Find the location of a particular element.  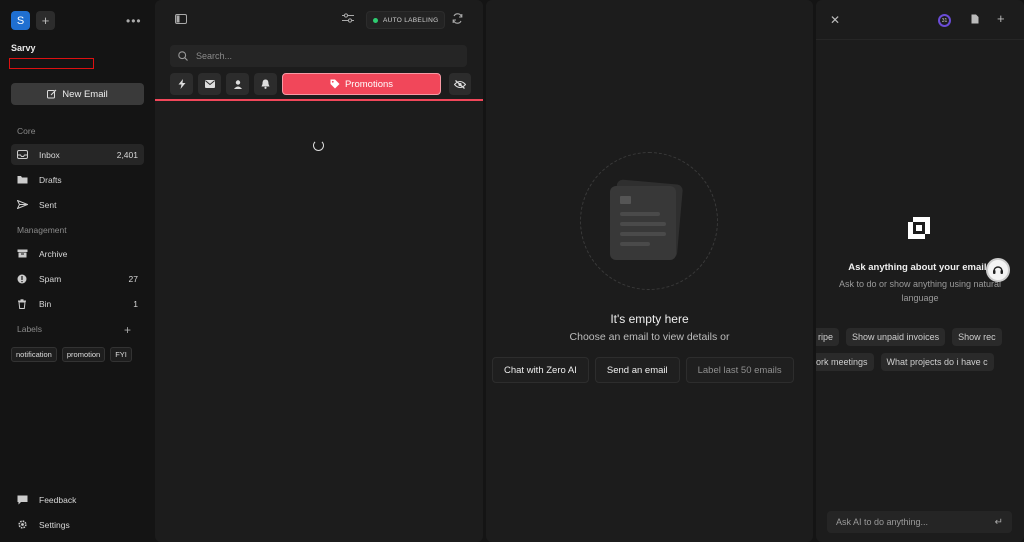

send-email-button: Send an email is located at coordinates (637, 370).